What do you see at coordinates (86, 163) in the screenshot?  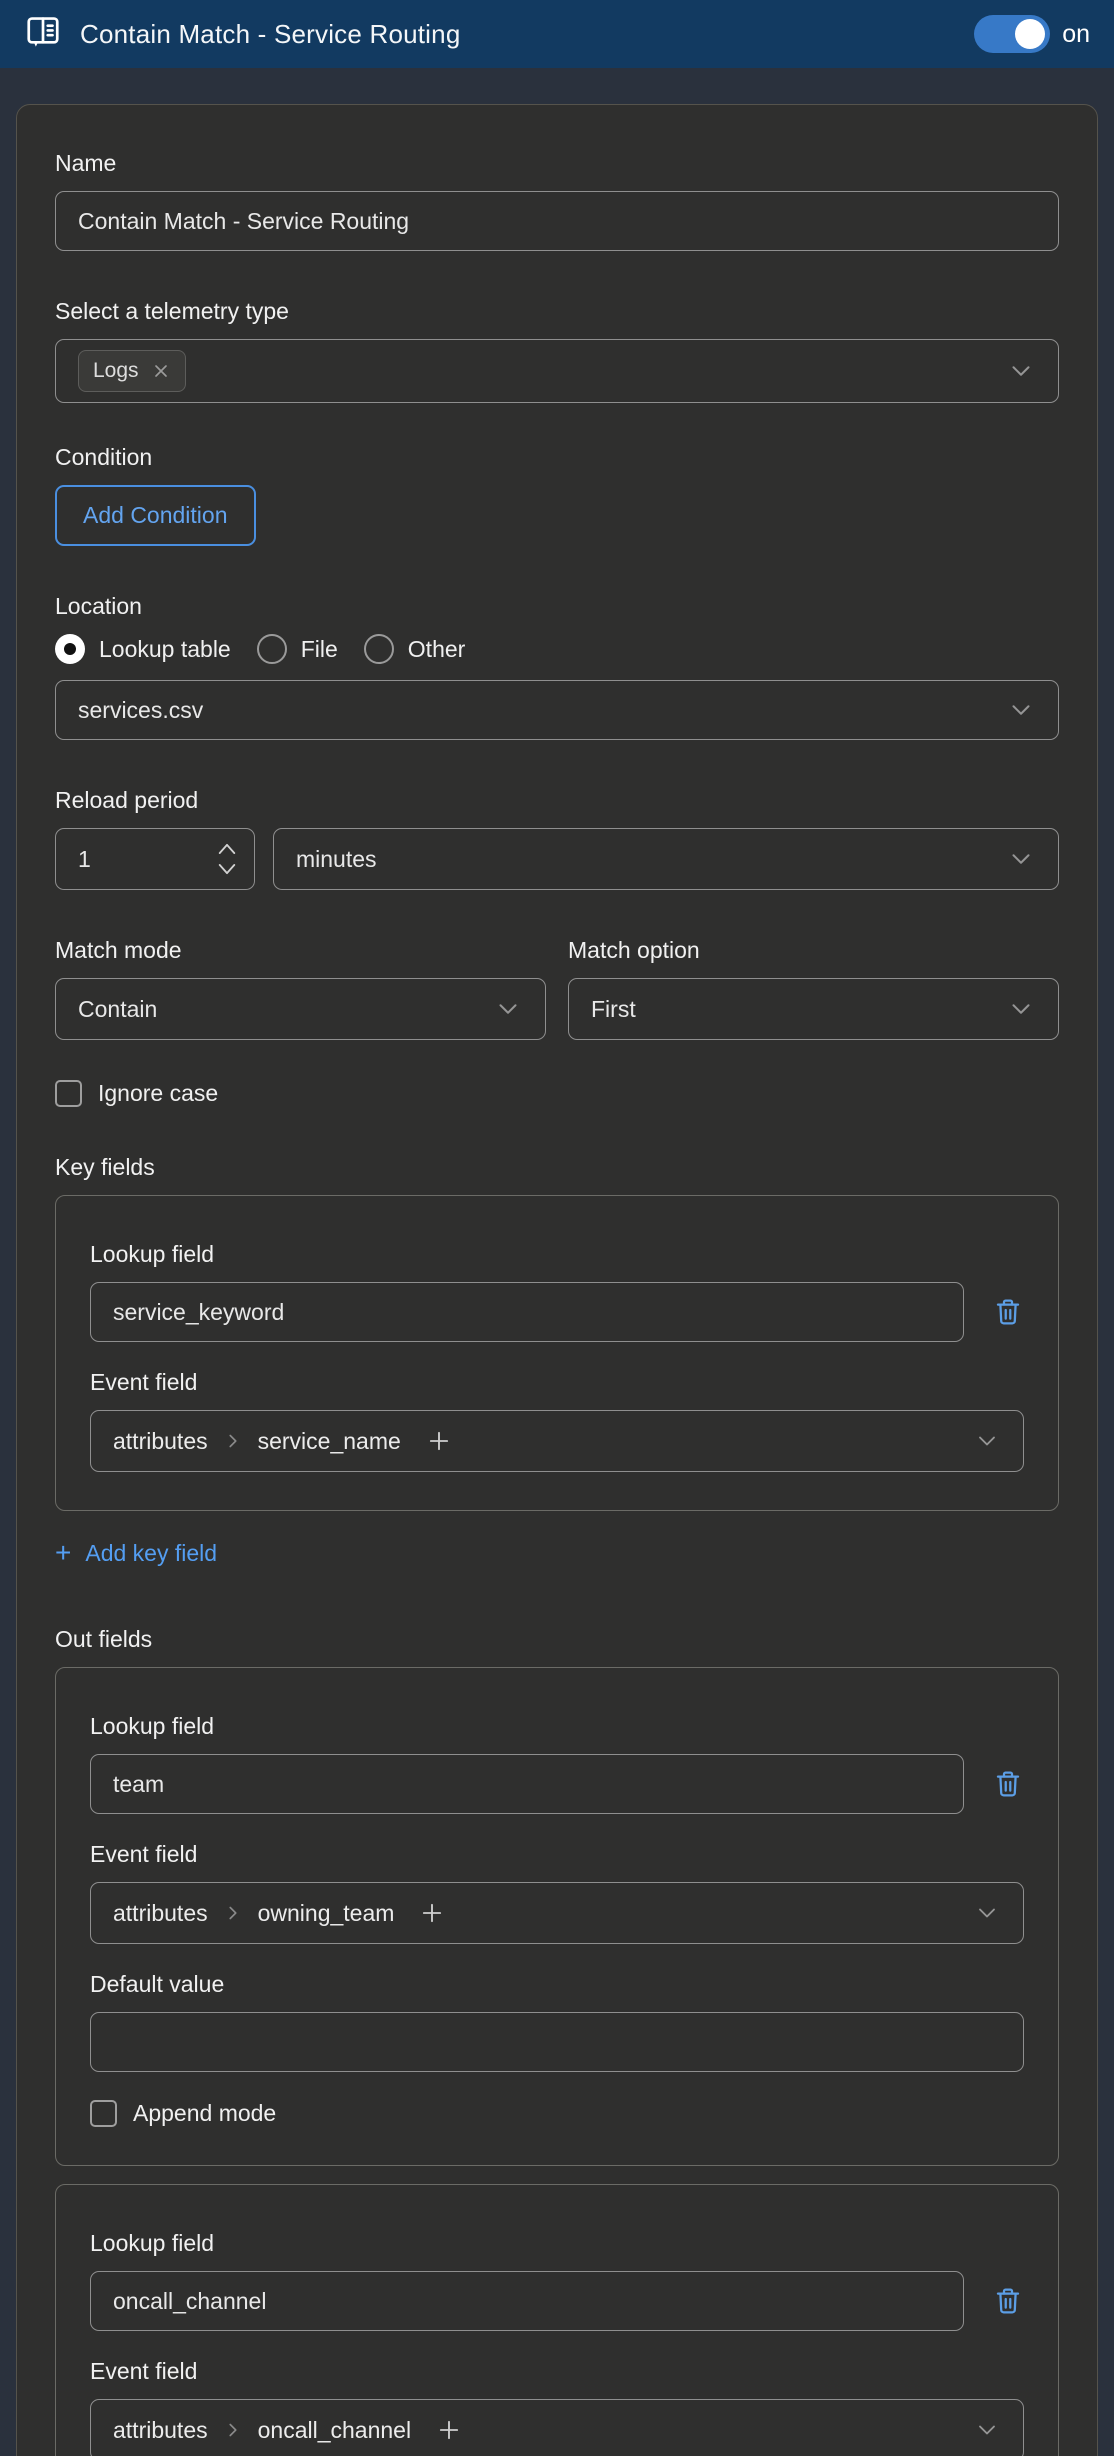 I see `name-label: Name` at bounding box center [86, 163].